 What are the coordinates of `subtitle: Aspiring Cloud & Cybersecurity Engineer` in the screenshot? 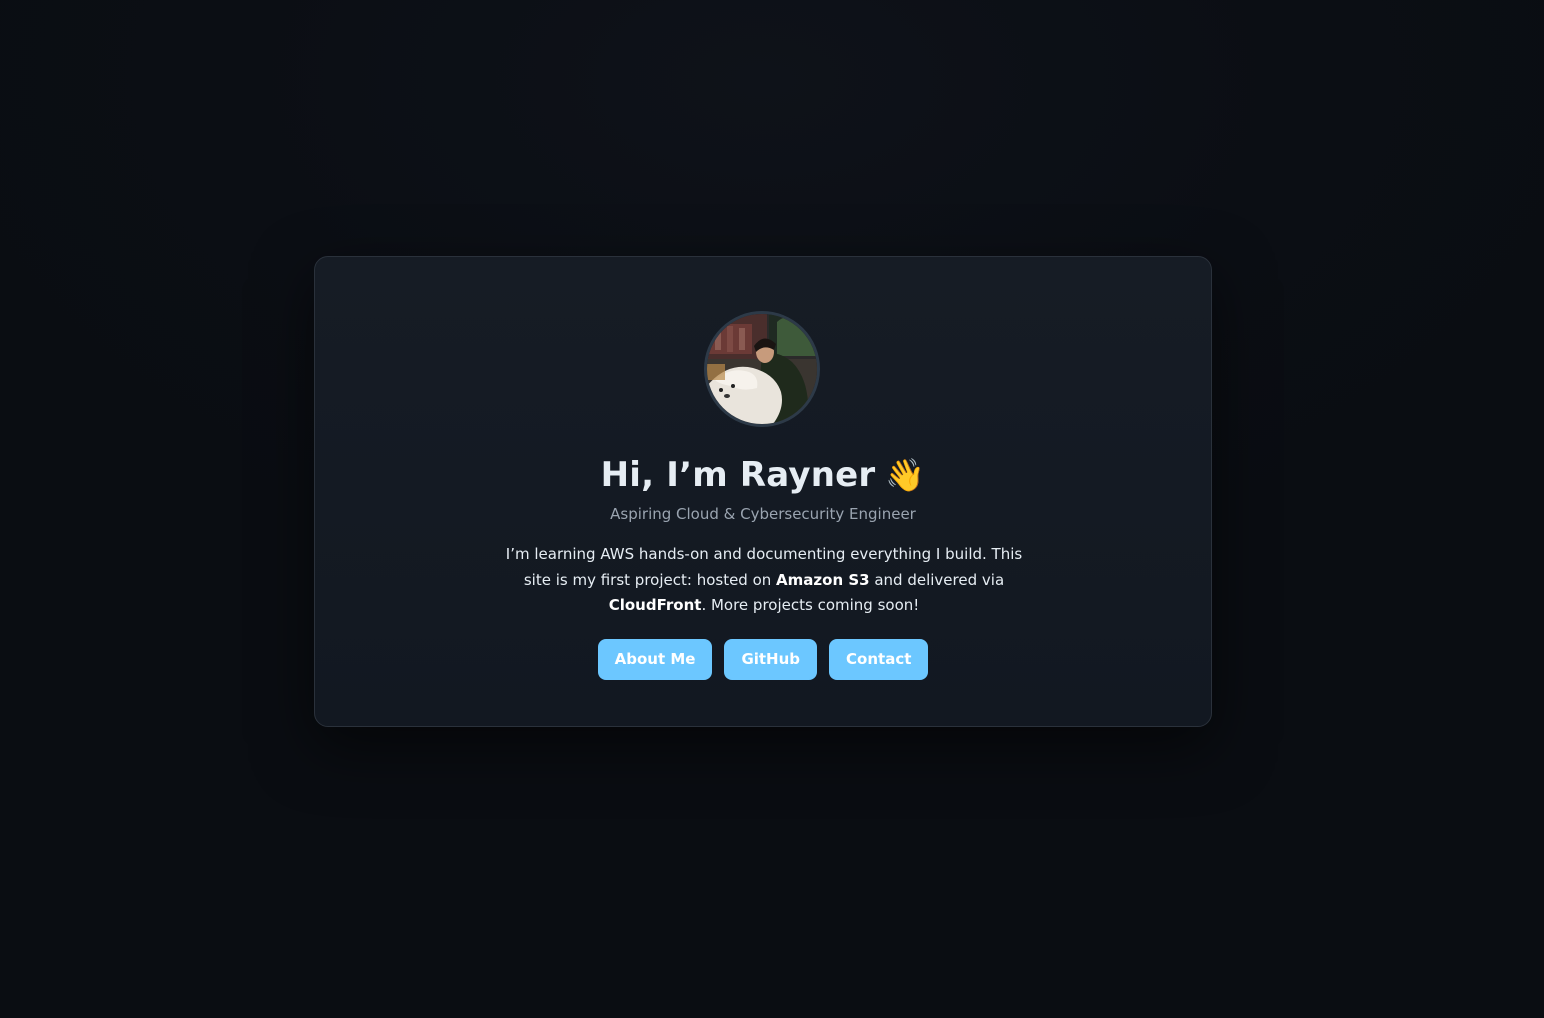 It's located at (763, 514).